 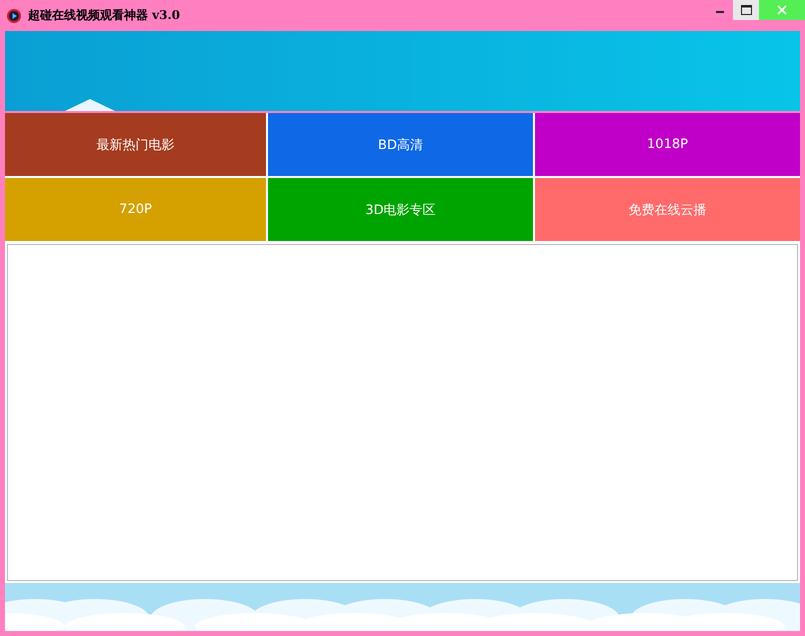 What do you see at coordinates (400, 209) in the screenshot?
I see `category-tile: 3D电影专区` at bounding box center [400, 209].